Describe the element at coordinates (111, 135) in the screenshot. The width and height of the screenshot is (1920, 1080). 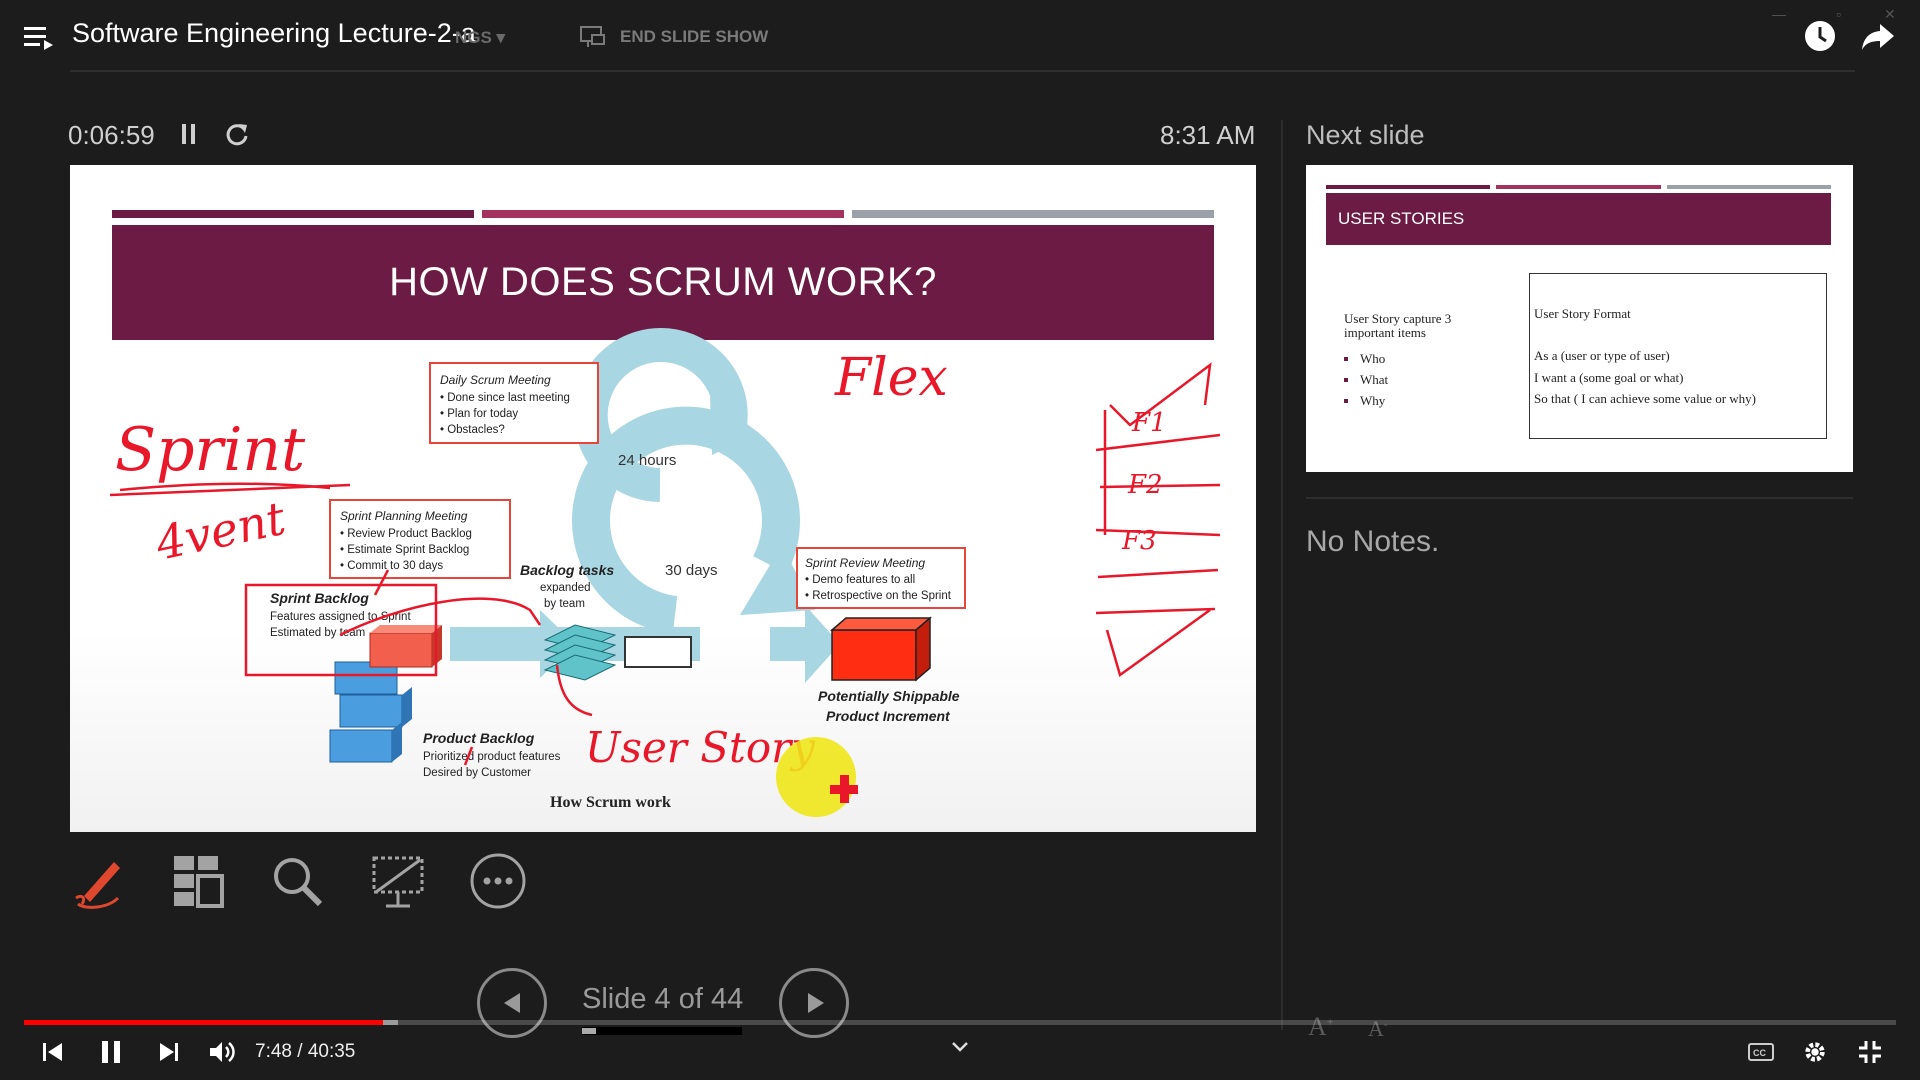
I see `elapsed-timer: 0:06:59` at that location.